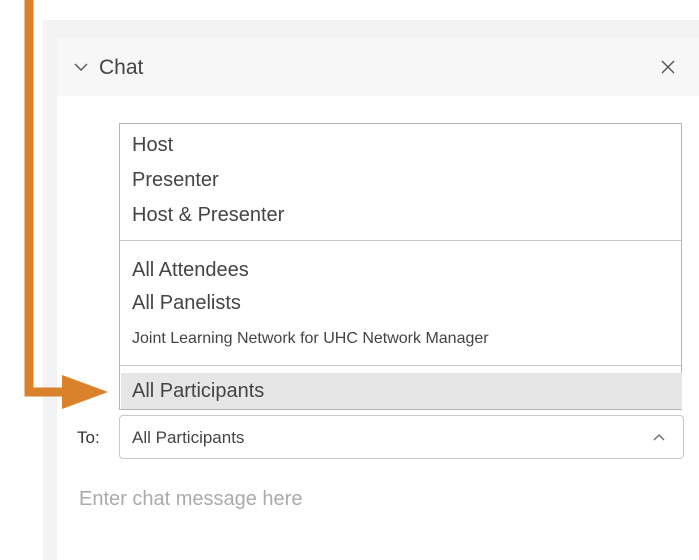 The width and height of the screenshot is (699, 560). I want to click on to-label: To:, so click(88, 437).